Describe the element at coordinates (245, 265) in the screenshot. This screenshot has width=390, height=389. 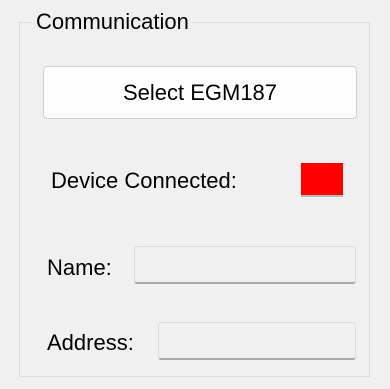
I see `name-field` at that location.